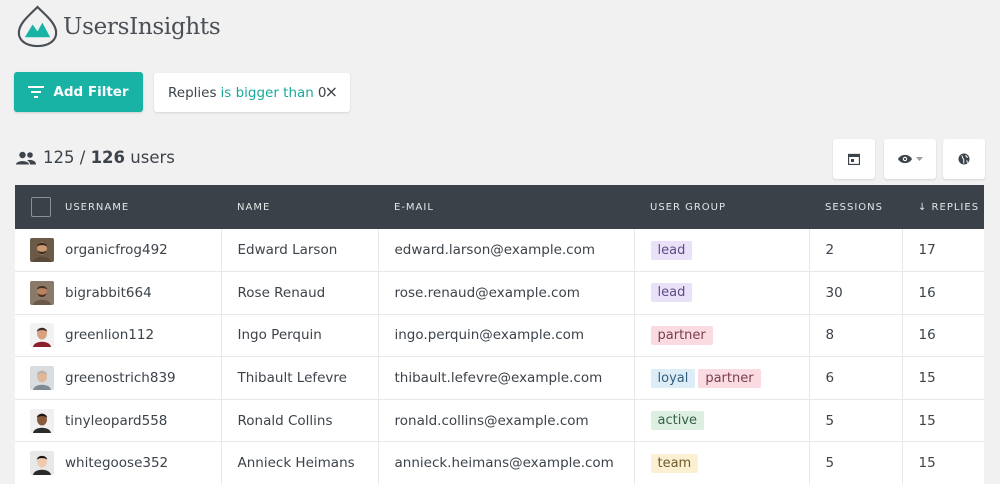  What do you see at coordinates (856, 251) in the screenshot?
I see `sessions-cell: 2` at bounding box center [856, 251].